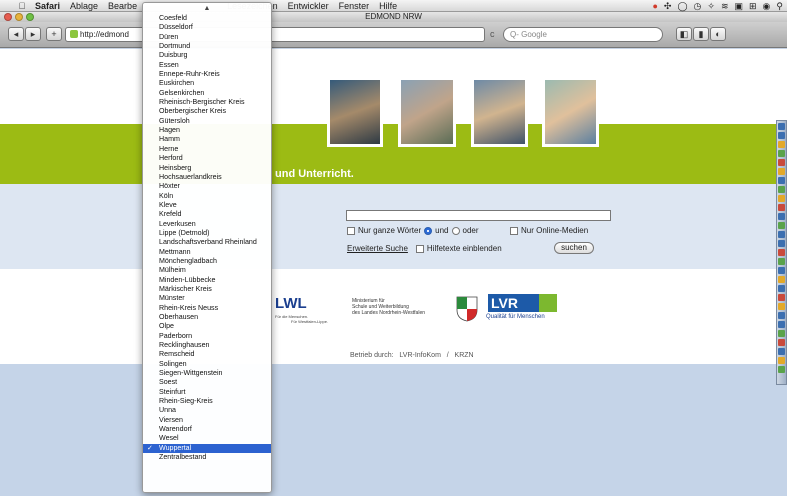 The image size is (787, 496). What do you see at coordinates (207, 373) in the screenshot?
I see `region-option: Siegen-Wittgenstein` at bounding box center [207, 373].